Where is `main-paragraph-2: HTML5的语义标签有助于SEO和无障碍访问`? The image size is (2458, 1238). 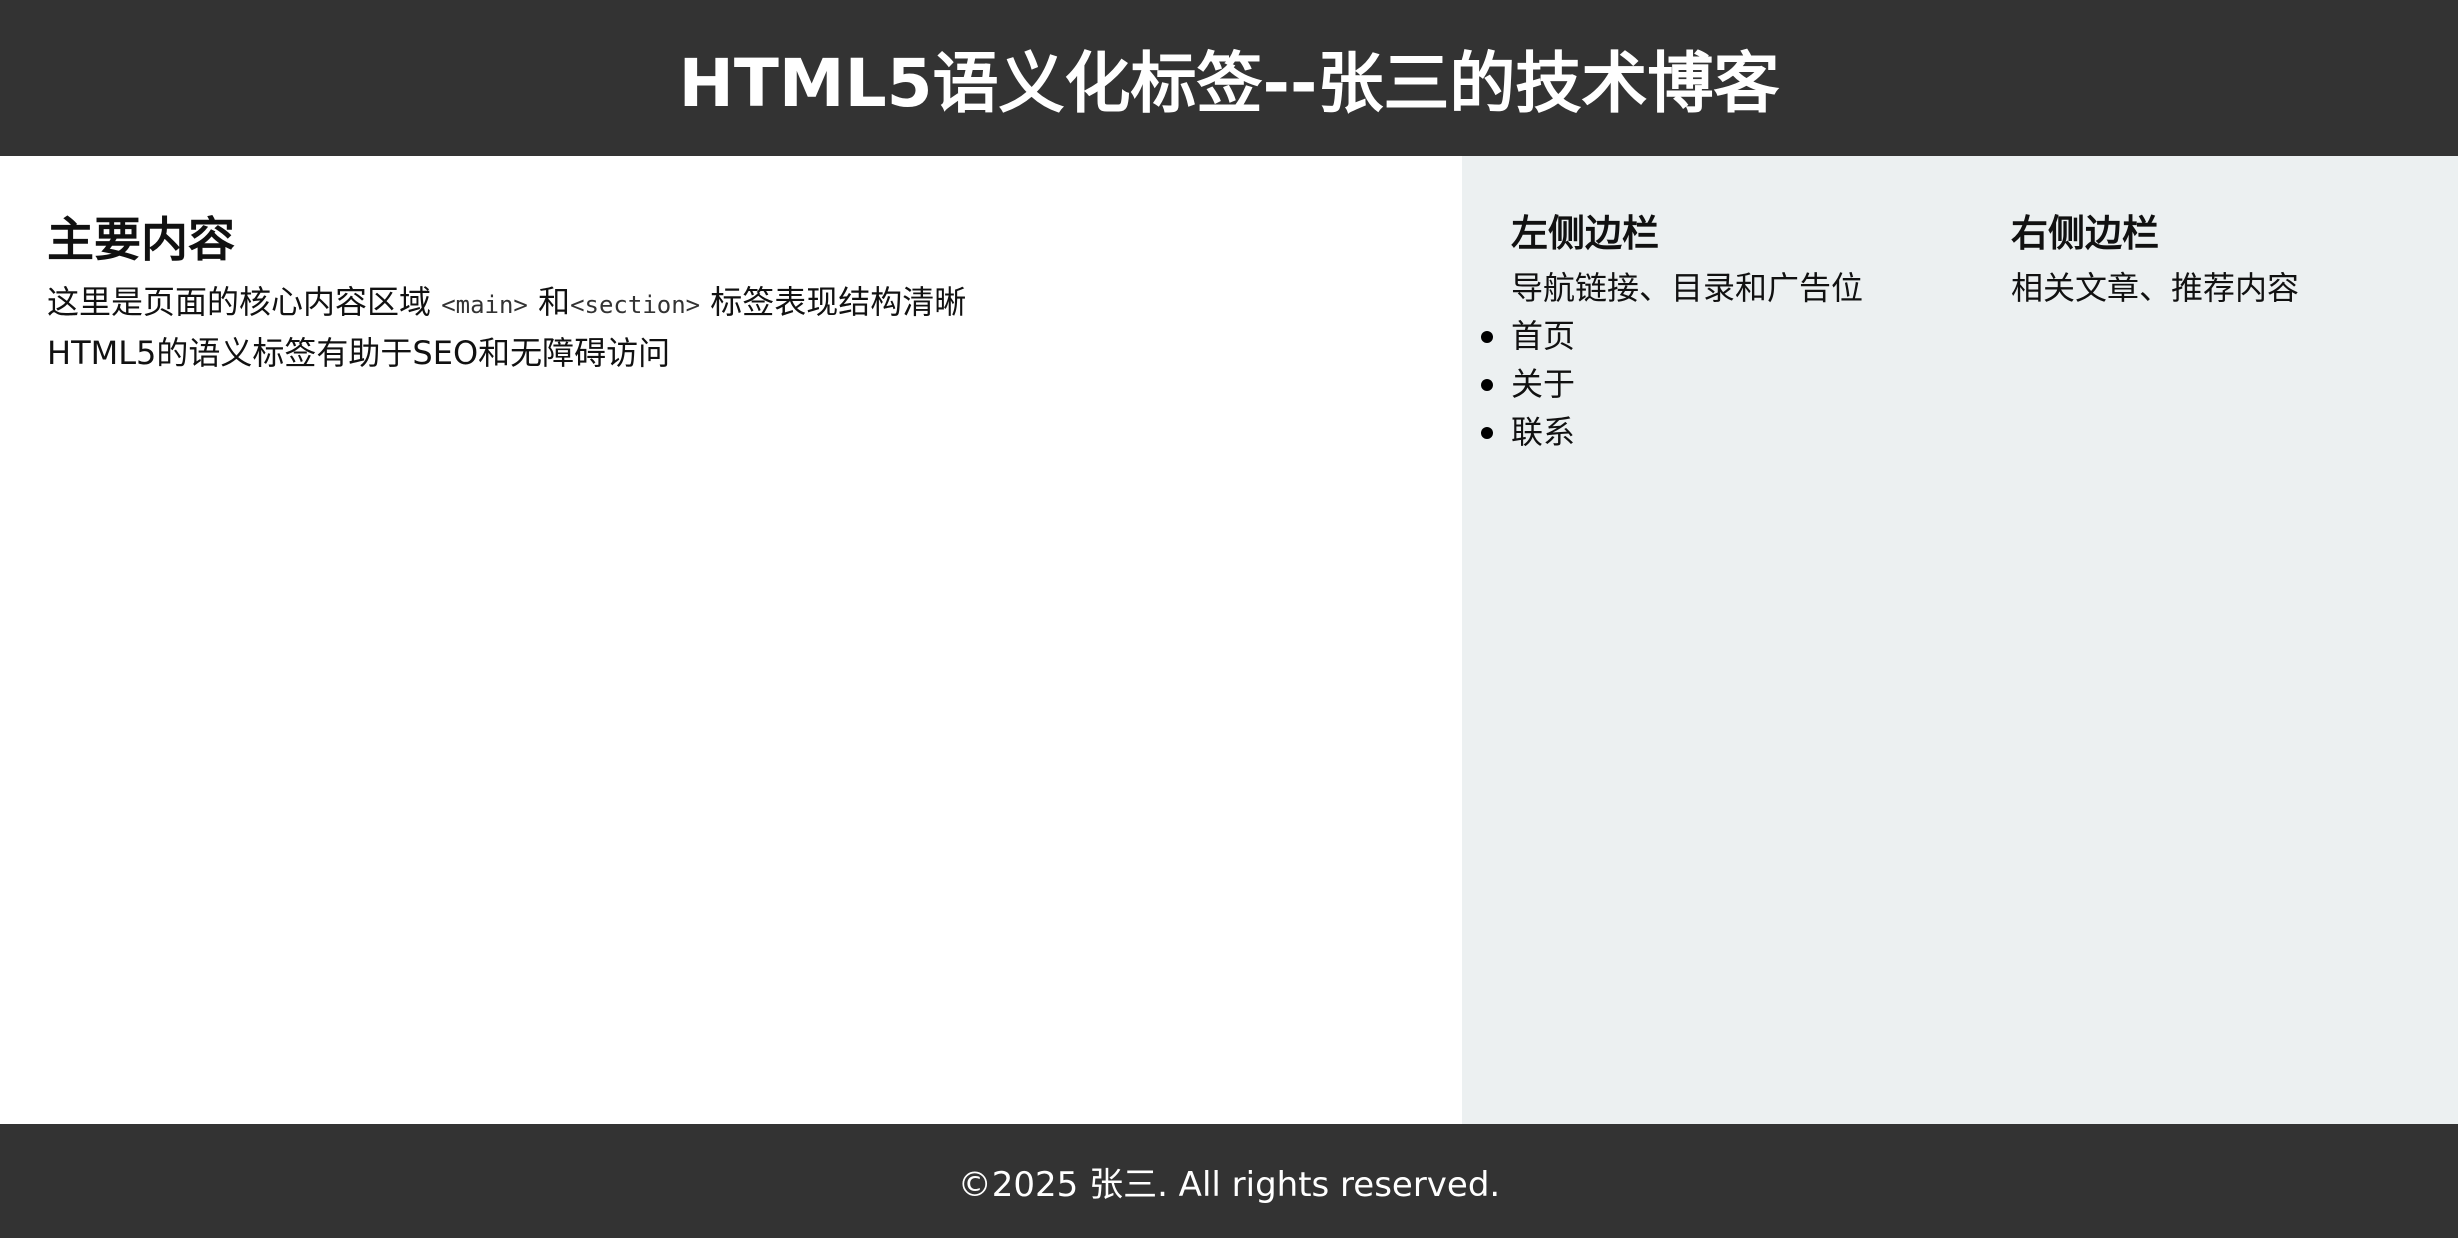
main-paragraph-2: HTML5的语义标签有助于SEO和无障碍访问 is located at coordinates (359, 353).